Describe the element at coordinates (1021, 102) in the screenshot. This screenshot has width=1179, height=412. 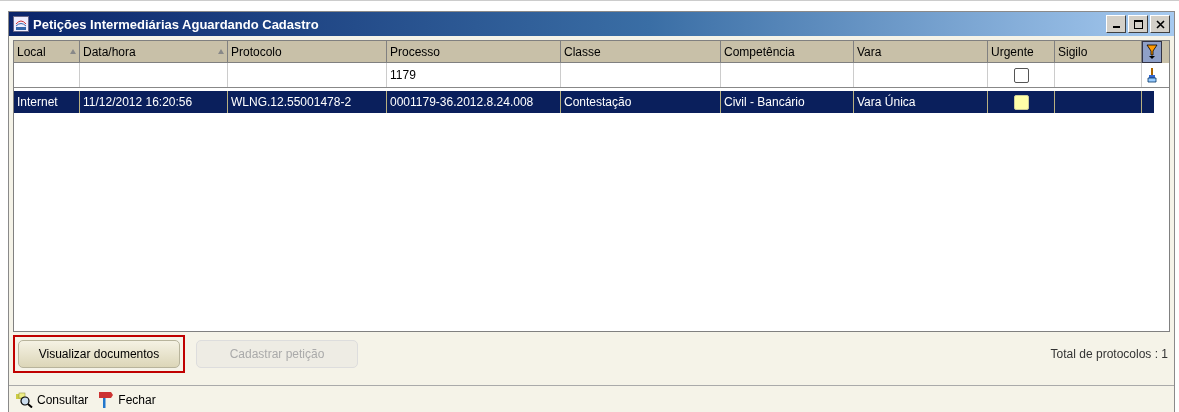
I see `urgent-checkbox` at that location.